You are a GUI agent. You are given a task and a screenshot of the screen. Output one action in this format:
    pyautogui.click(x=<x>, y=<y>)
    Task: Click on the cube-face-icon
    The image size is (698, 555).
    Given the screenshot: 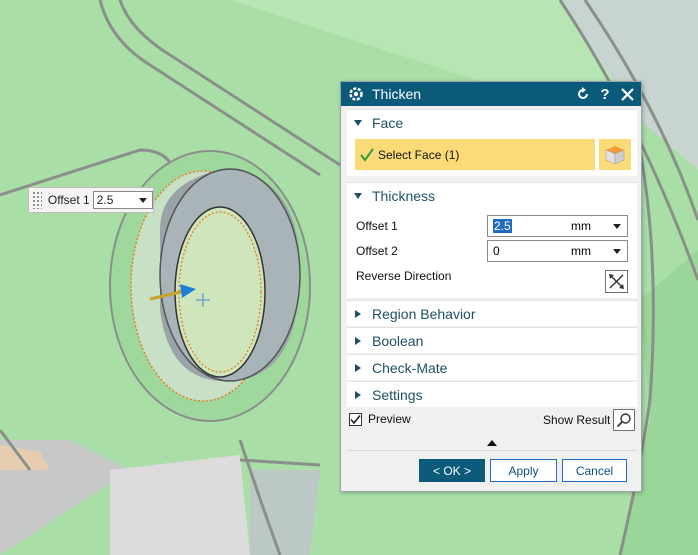 What is the action you would take?
    pyautogui.click(x=615, y=154)
    